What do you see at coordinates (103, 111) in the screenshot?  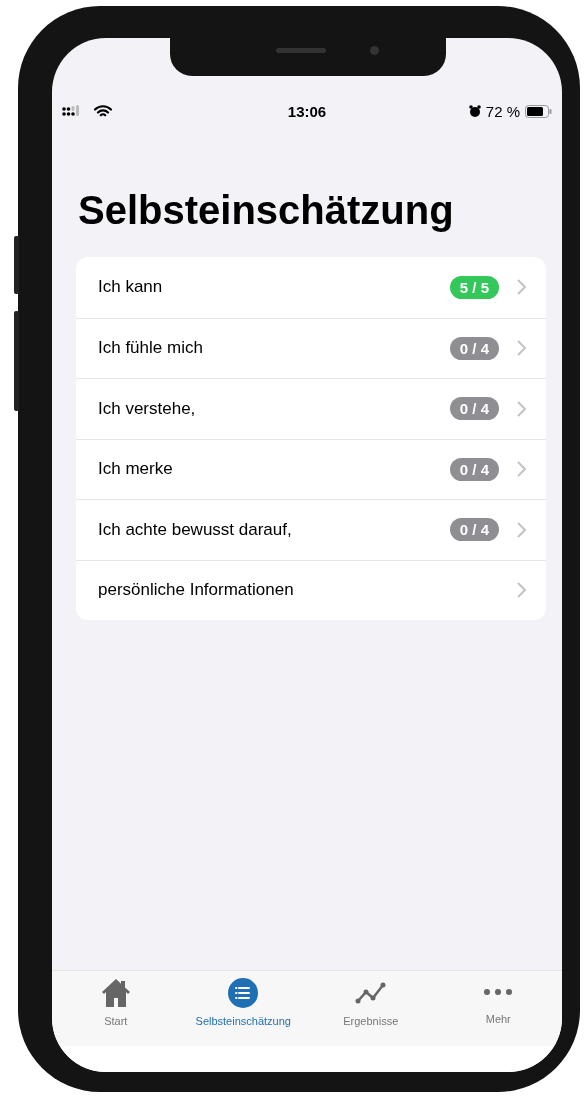 I see `wifi-icon` at bounding box center [103, 111].